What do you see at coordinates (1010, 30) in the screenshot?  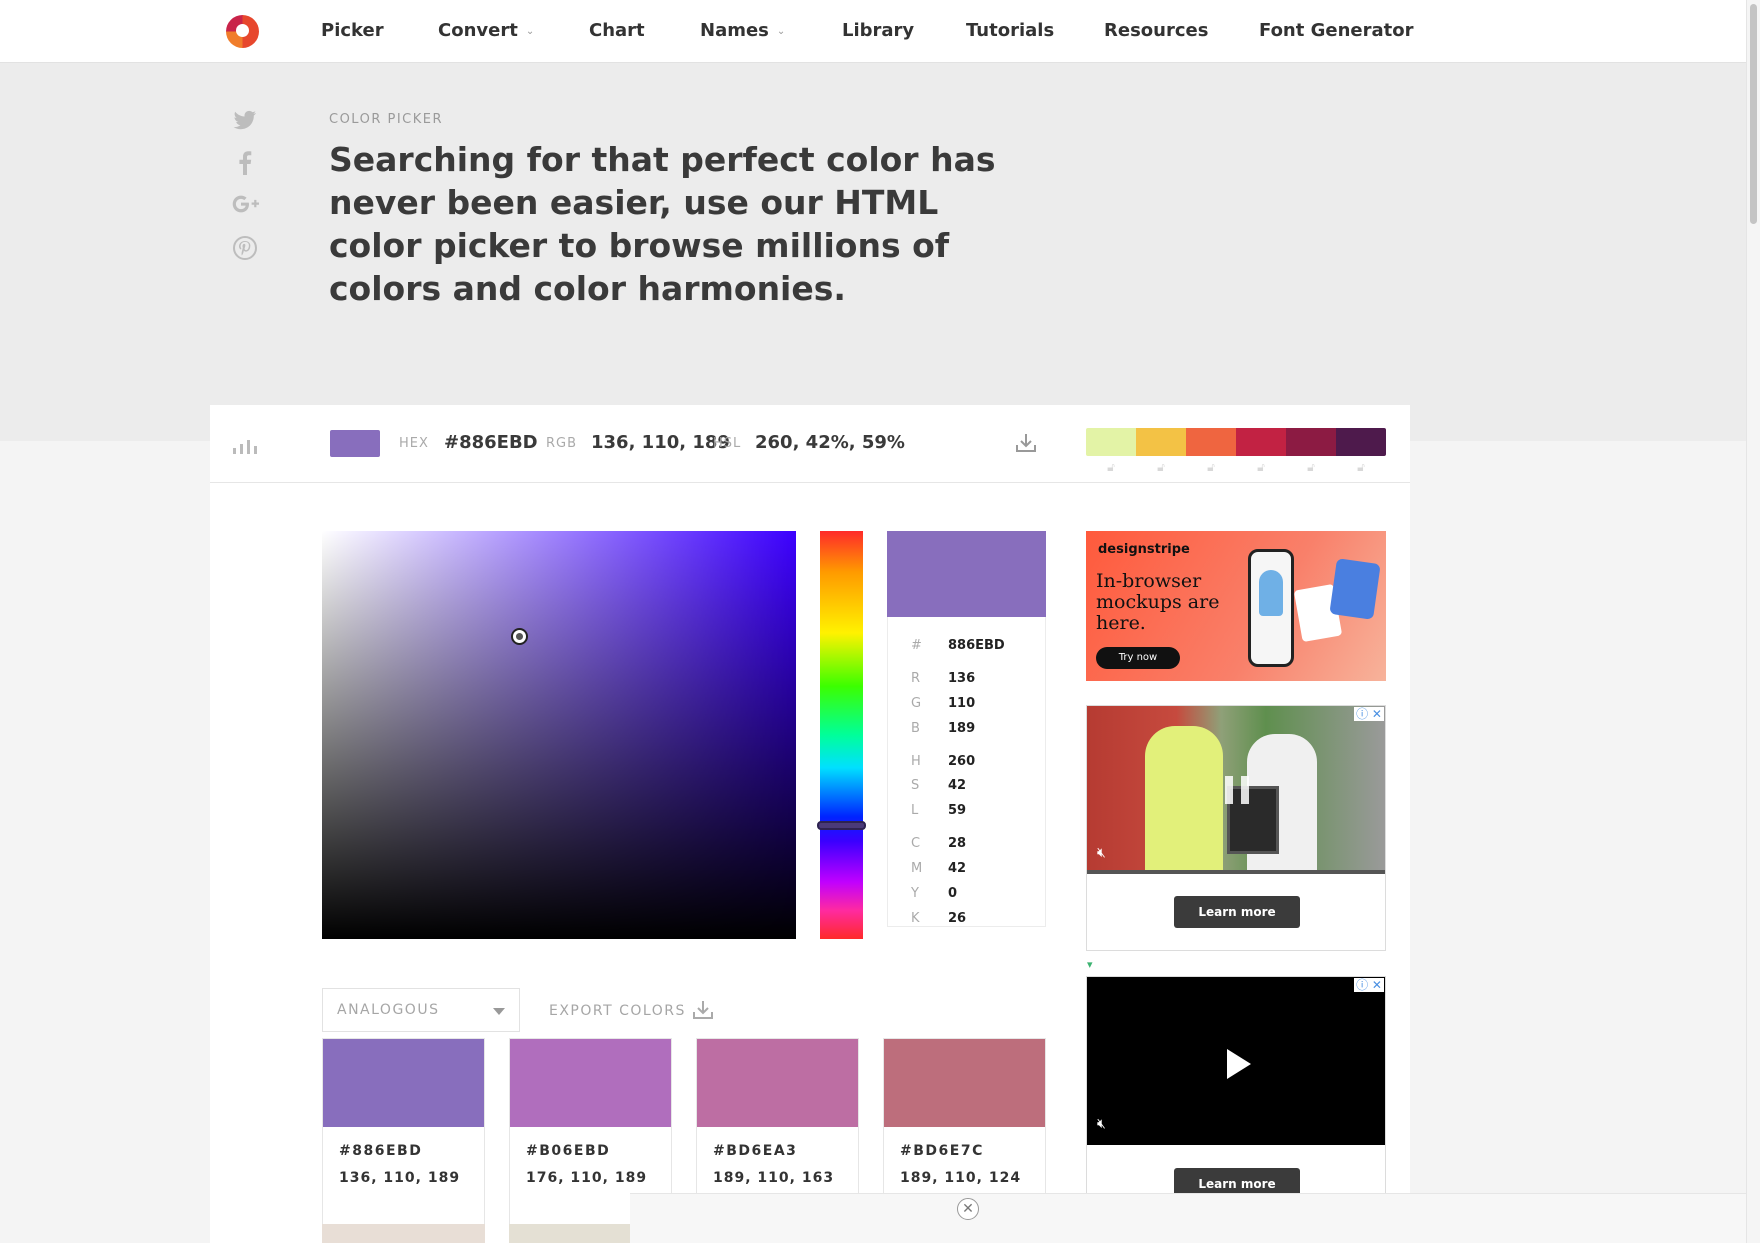 I see `nav-item-tutorials: Tutorials` at bounding box center [1010, 30].